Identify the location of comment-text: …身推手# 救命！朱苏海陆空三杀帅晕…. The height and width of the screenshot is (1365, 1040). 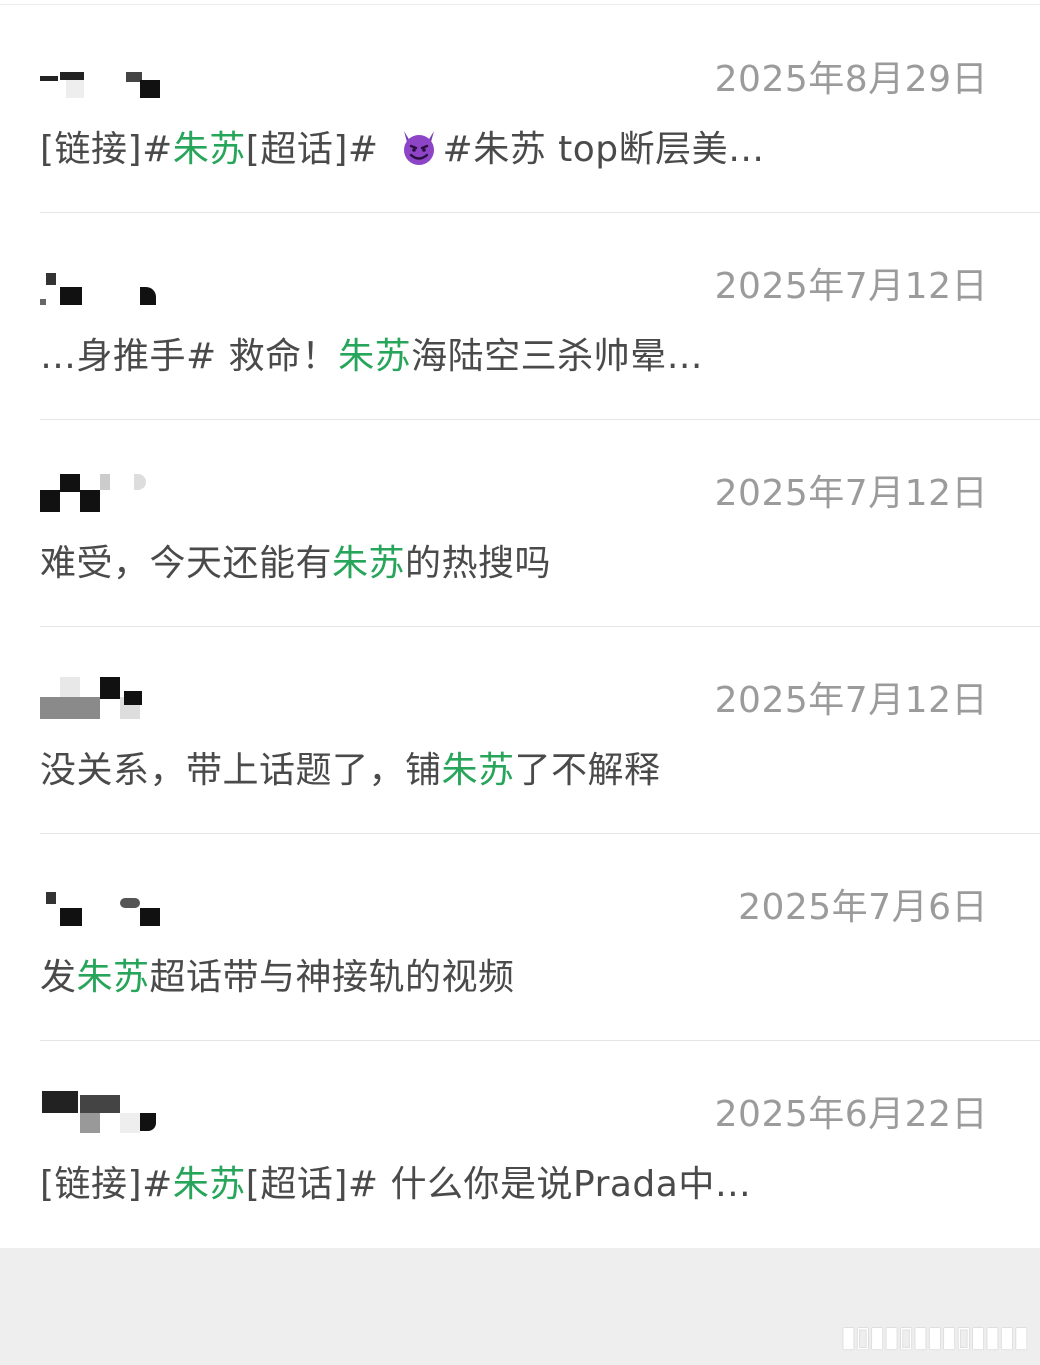
(371, 353).